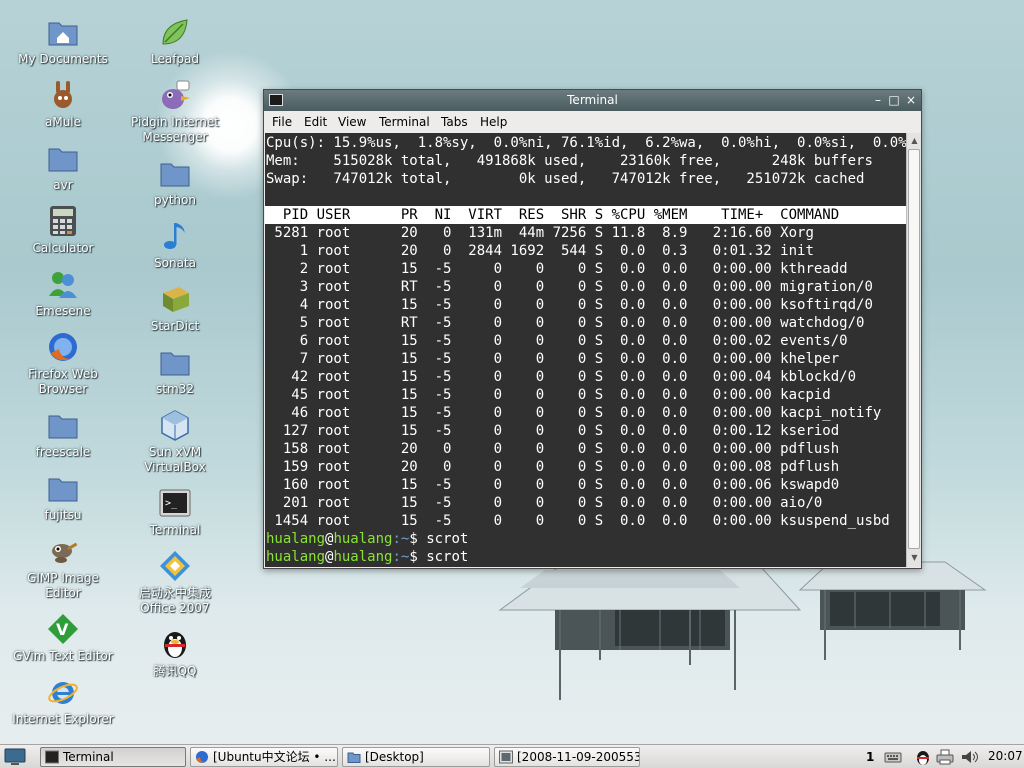  Describe the element at coordinates (175, 32) in the screenshot. I see `leafpad-icon` at that location.